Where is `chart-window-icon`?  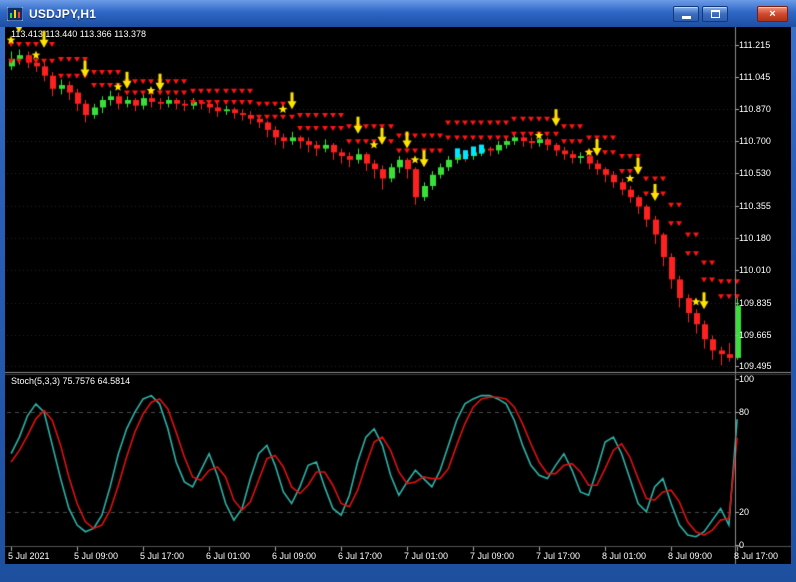
chart-window-icon is located at coordinates (15, 13).